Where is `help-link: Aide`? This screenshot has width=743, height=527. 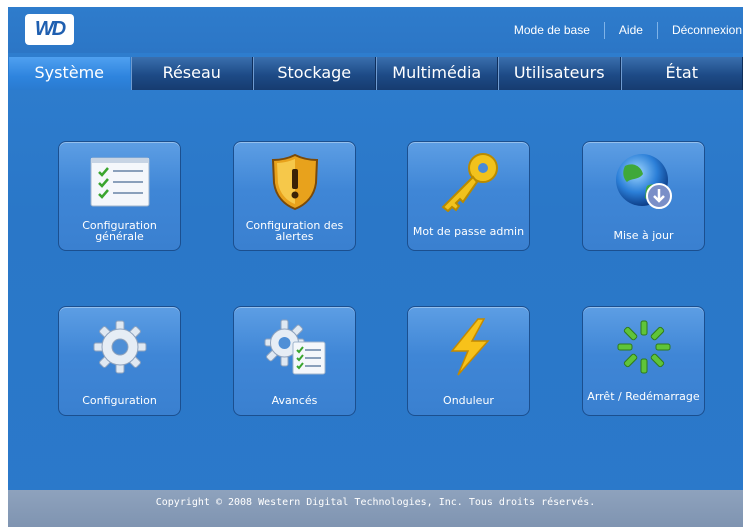
help-link: Aide is located at coordinates (631, 30).